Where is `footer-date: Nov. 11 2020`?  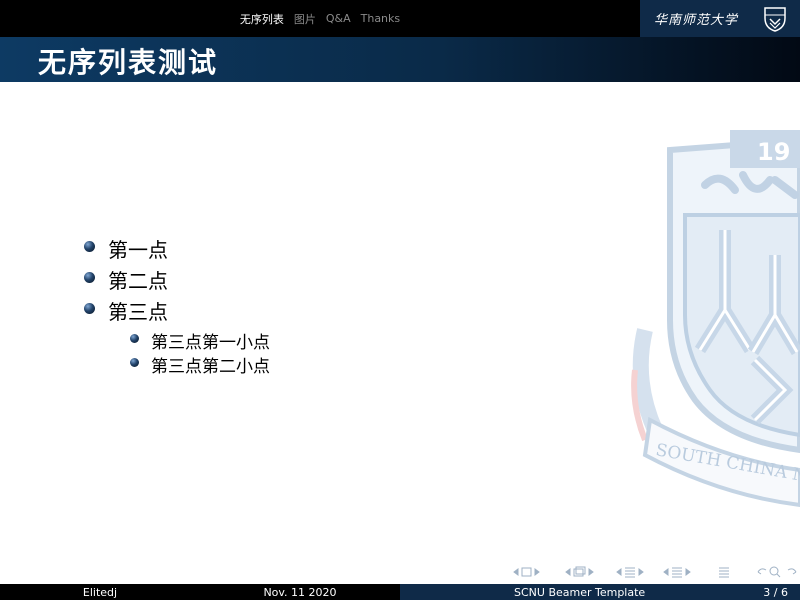
footer-date: Nov. 11 2020 is located at coordinates (300, 592).